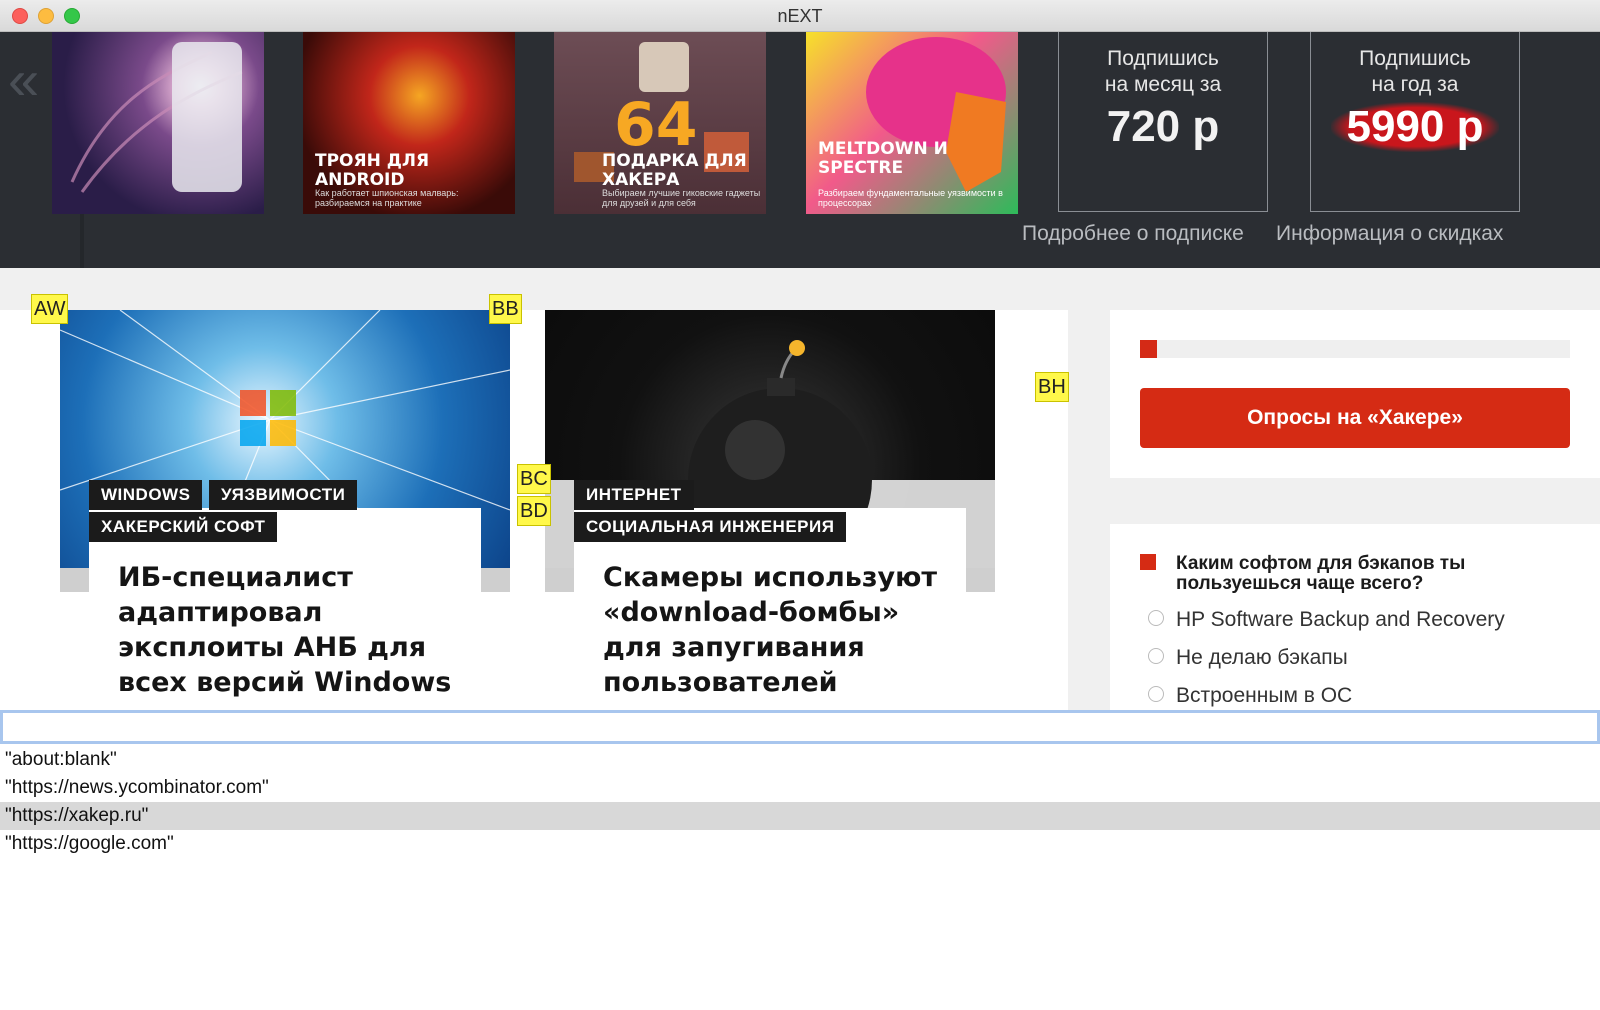 The image size is (1600, 1010). I want to click on url-suggestion: "about:blank", so click(800, 760).